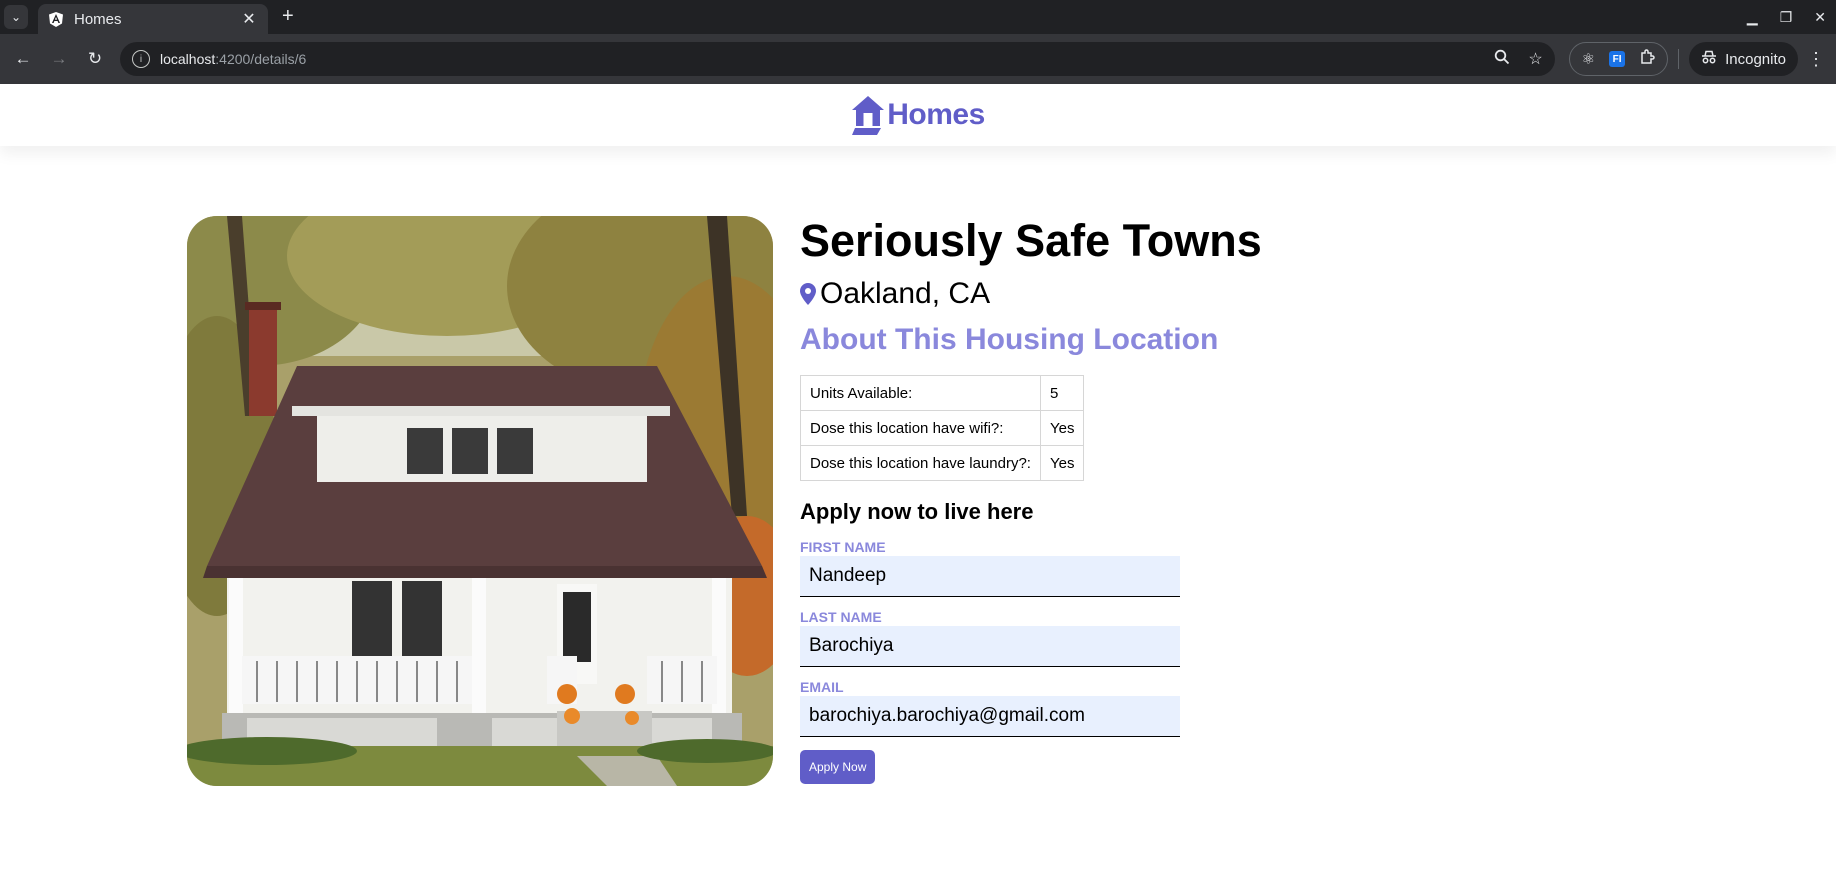 This screenshot has width=1836, height=886. I want to click on reload-icon: ↻, so click(95, 59).